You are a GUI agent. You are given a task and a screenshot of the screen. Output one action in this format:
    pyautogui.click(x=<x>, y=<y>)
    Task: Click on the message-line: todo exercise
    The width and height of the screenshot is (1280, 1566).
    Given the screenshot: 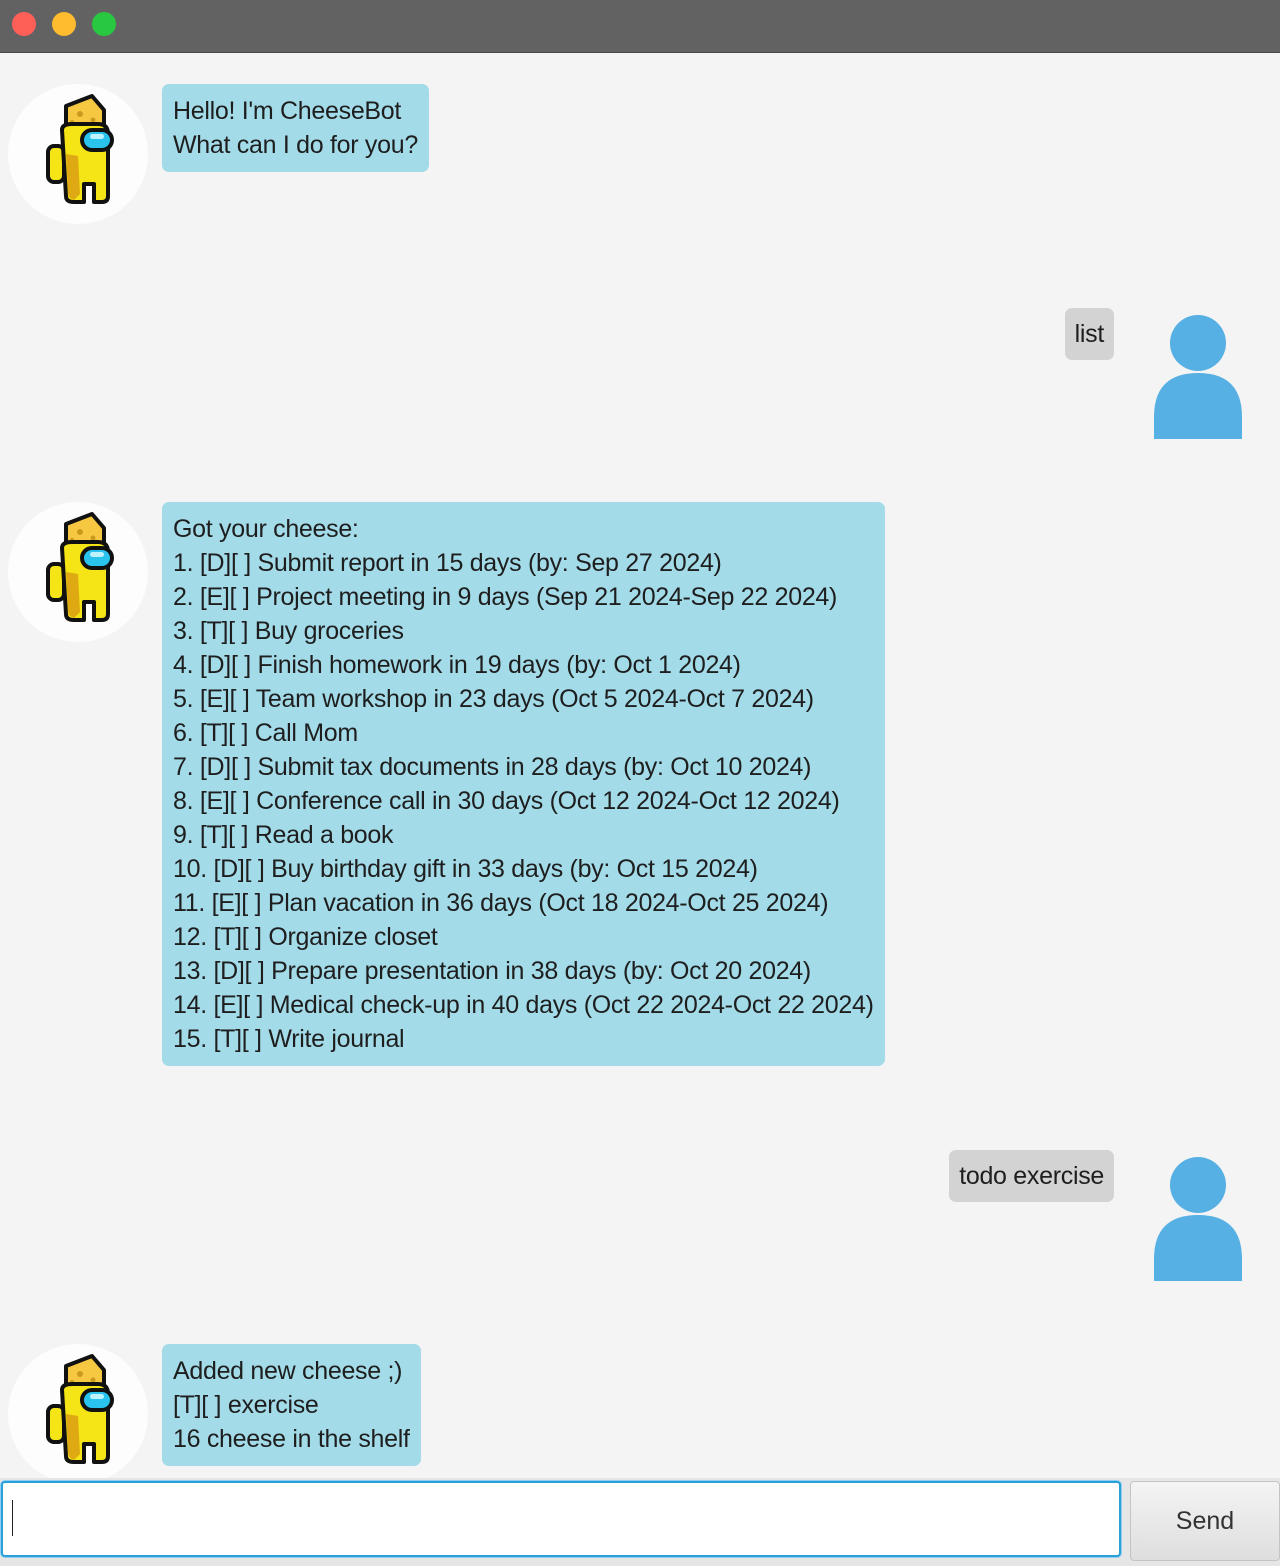 What is the action you would take?
    pyautogui.click(x=1031, y=1176)
    